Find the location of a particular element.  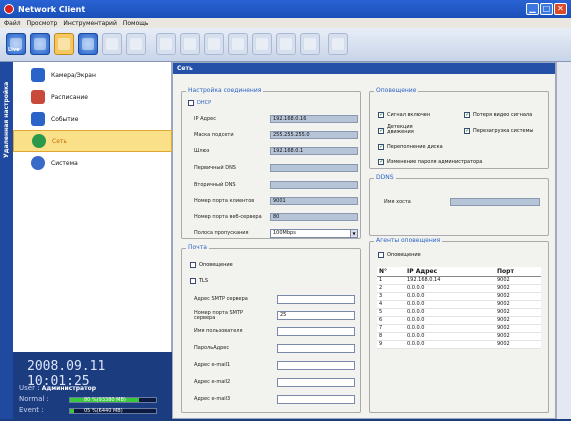

client-port-label: Номер порта клиентов is located at coordinates (224, 201).